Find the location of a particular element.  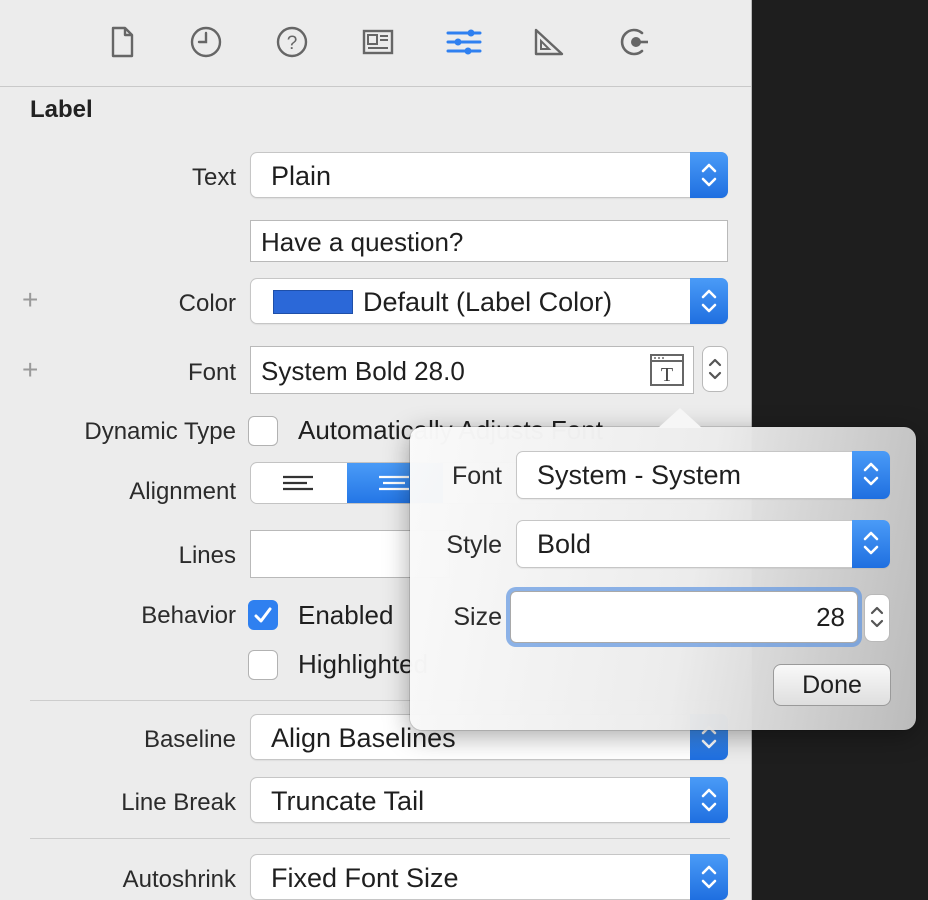

attributes-sliders-icon is located at coordinates (464, 42).